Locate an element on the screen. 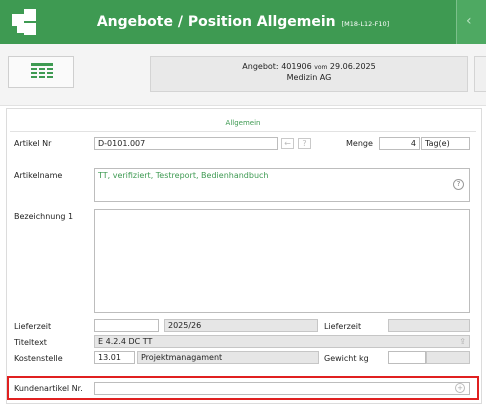 This screenshot has height=406, width=486. artikel-nr-input: D-0101.007 is located at coordinates (186, 143).